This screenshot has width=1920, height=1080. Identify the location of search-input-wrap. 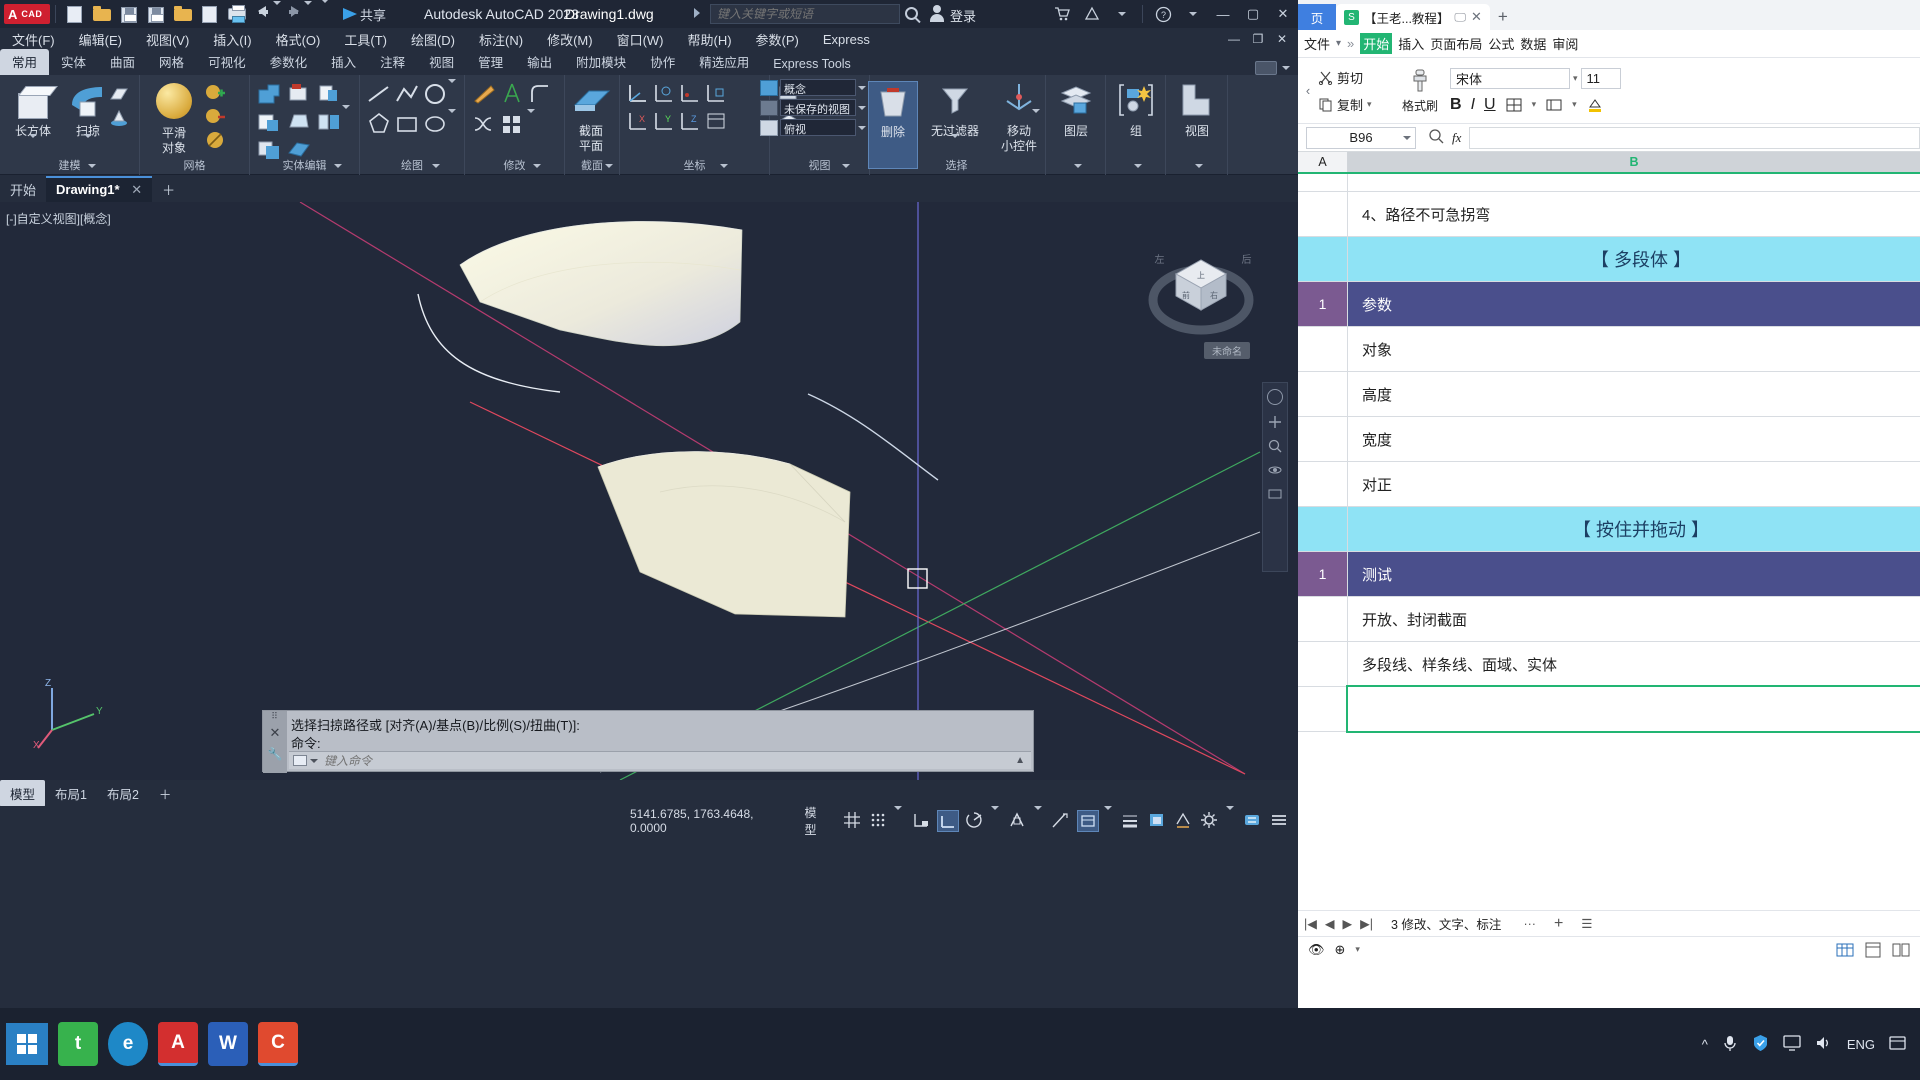
(805, 14).